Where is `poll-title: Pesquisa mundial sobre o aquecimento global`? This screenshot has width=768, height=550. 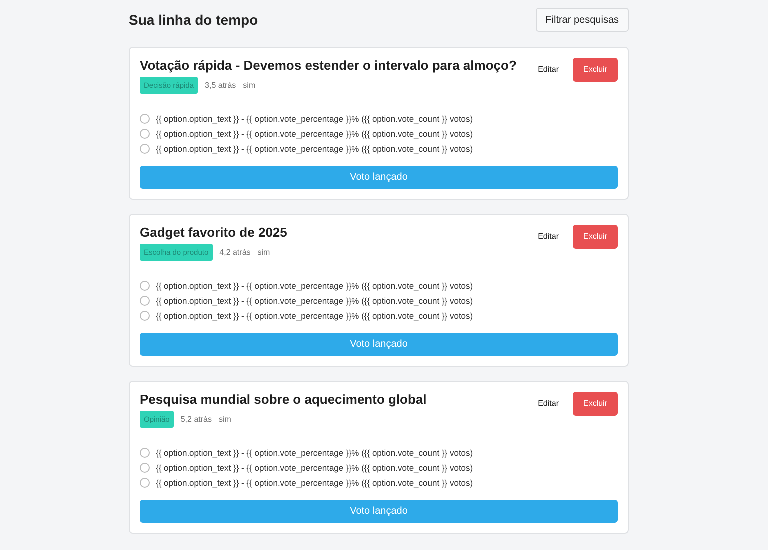 poll-title: Pesquisa mundial sobre o aquecimento global is located at coordinates (283, 400).